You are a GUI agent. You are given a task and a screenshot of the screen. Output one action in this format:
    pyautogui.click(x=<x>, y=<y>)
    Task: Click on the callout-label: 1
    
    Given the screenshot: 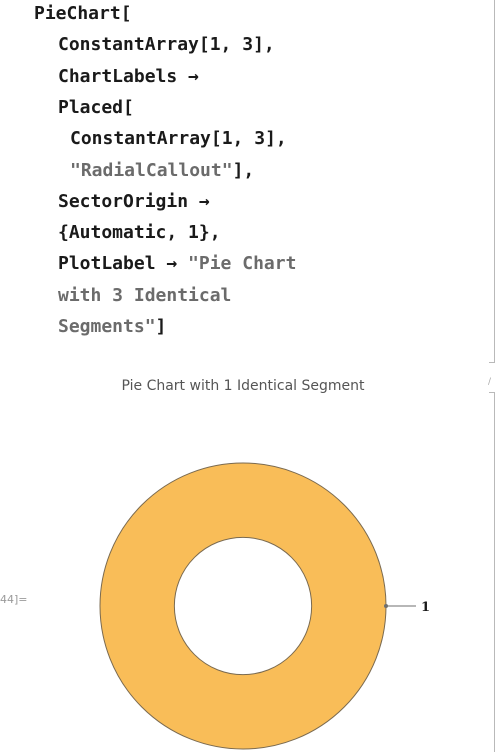 What is the action you would take?
    pyautogui.click(x=425, y=607)
    